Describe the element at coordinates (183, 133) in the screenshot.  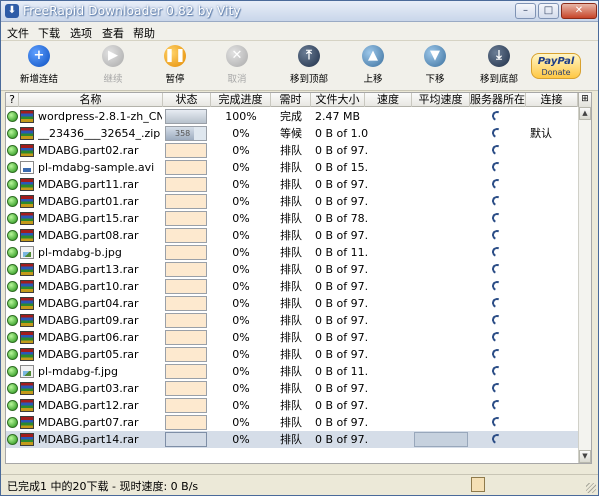
I see `status-progress-text: 358` at that location.